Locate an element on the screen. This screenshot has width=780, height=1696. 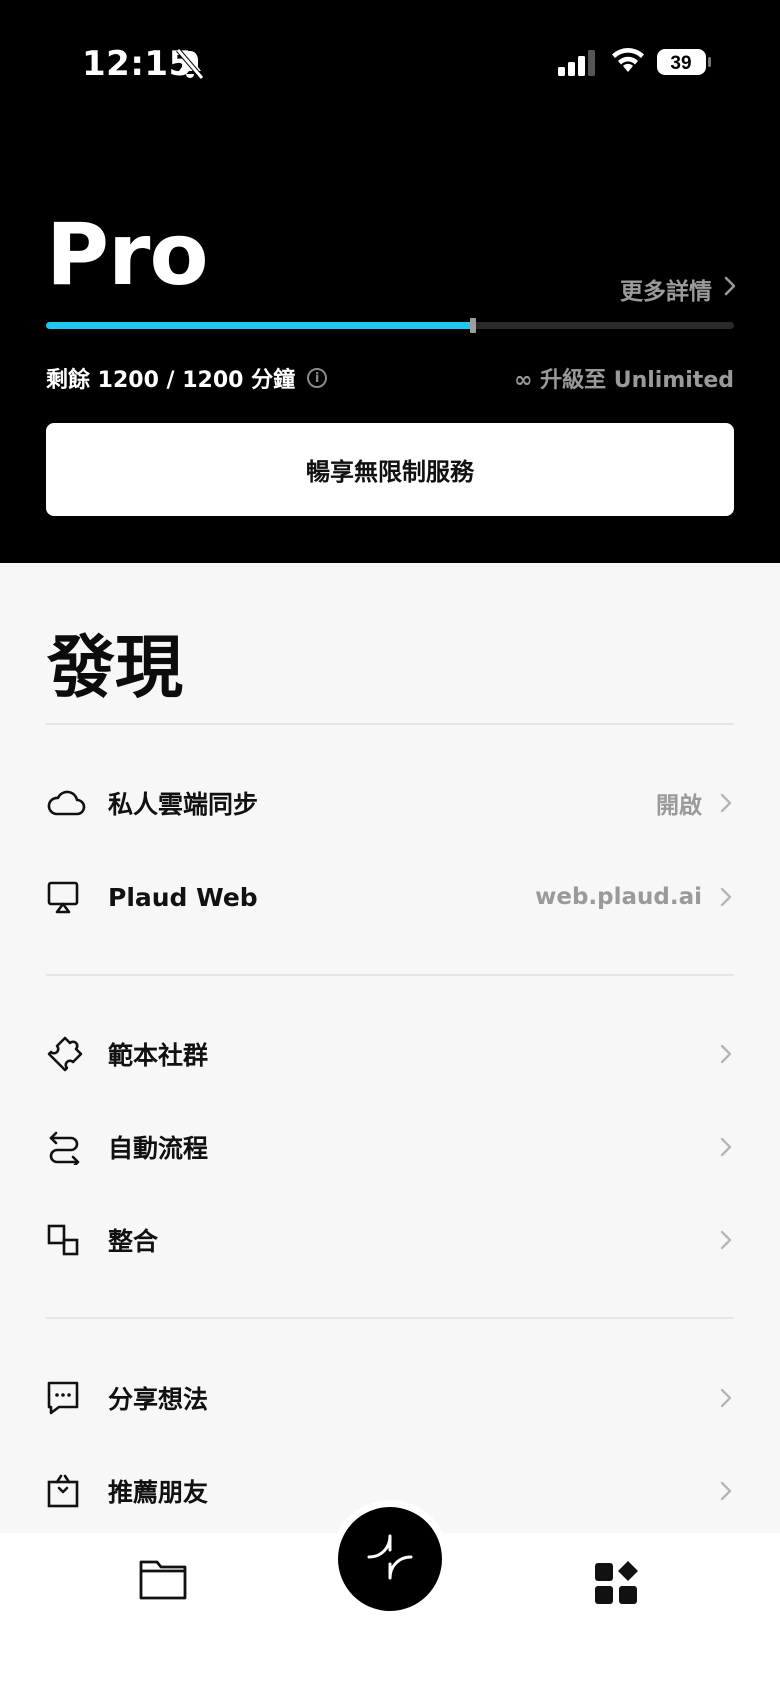
row-label: 整合 is located at coordinates (133, 1241).